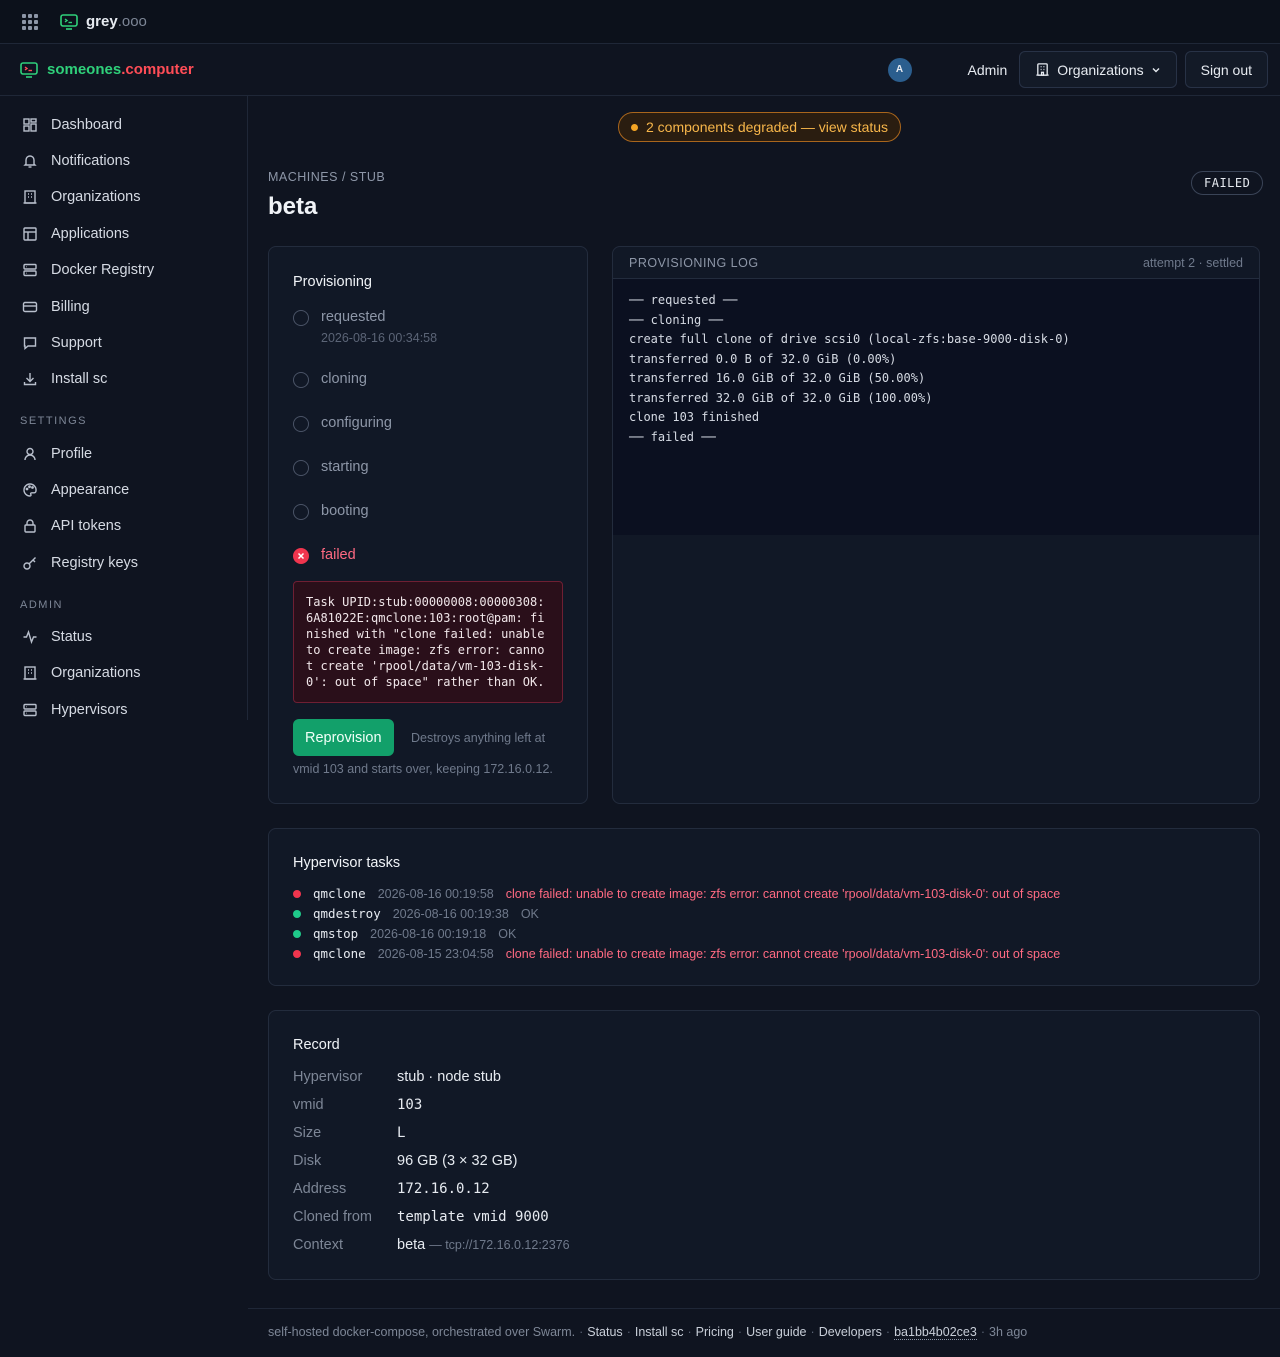  What do you see at coordinates (29, 563) in the screenshot?
I see `key-icon` at bounding box center [29, 563].